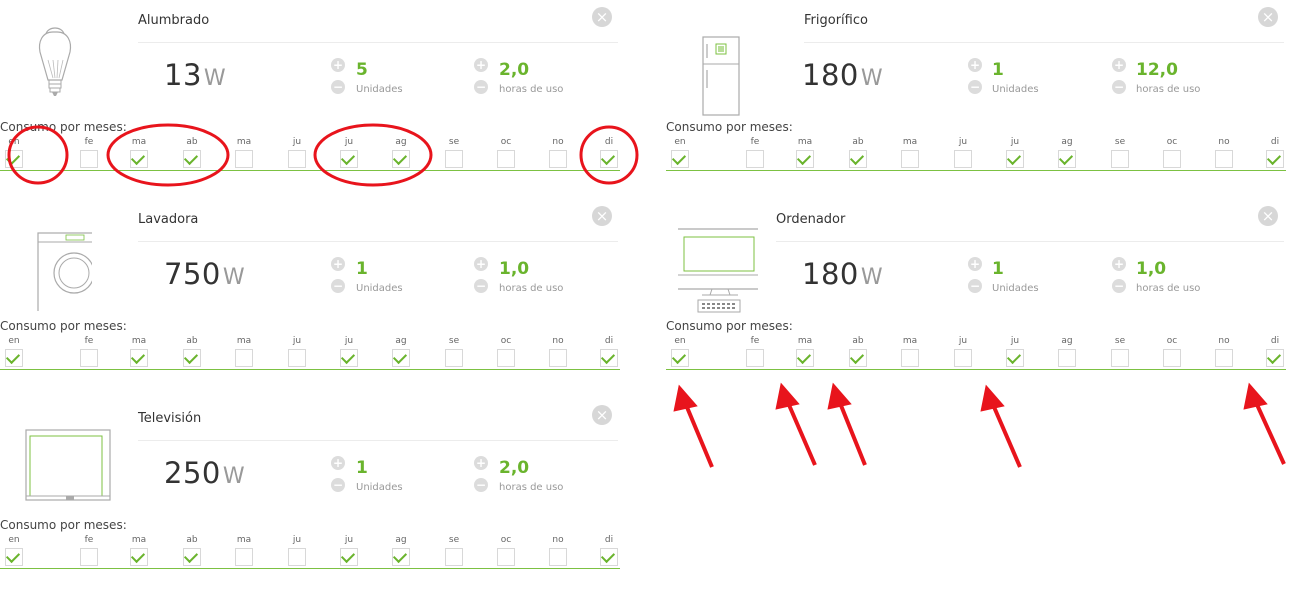 This screenshot has width=1289, height=598. I want to click on month-label: ju, so click(297, 142).